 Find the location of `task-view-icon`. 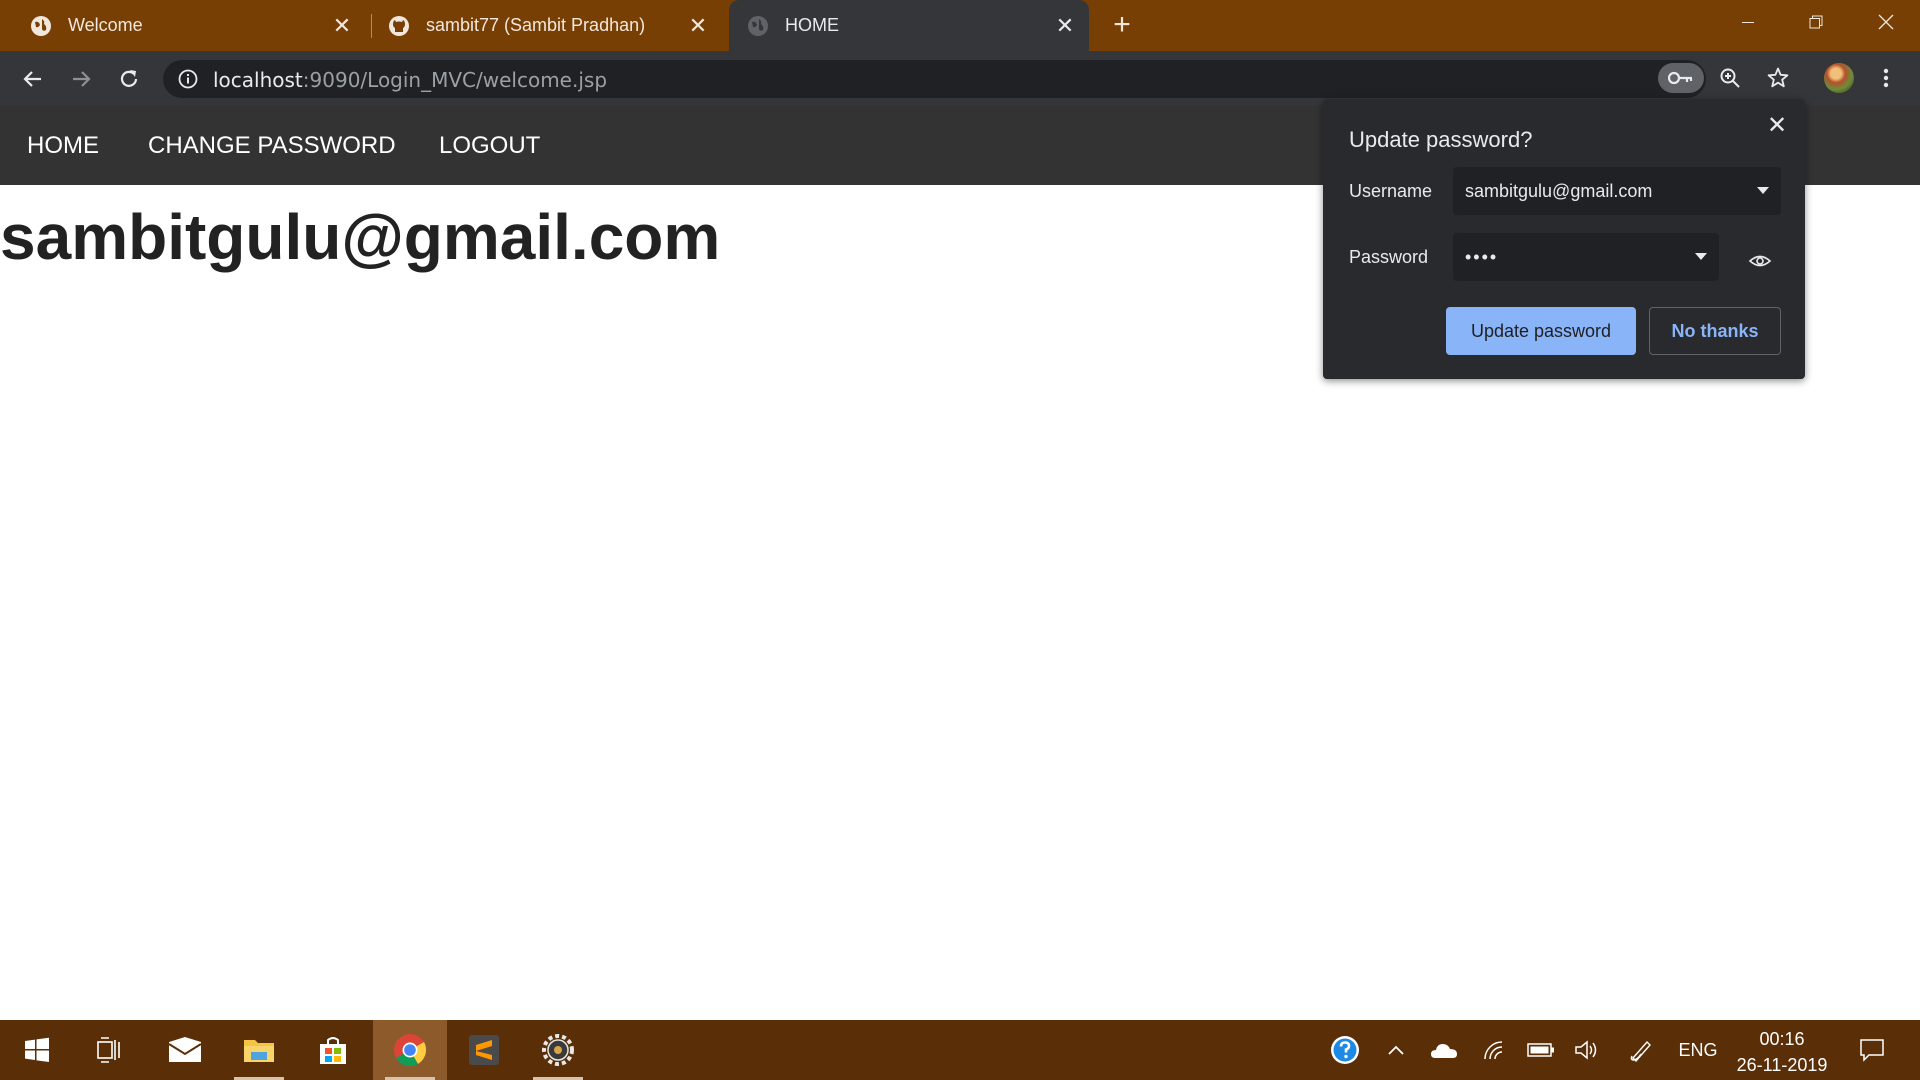

task-view-icon is located at coordinates (109, 1050).